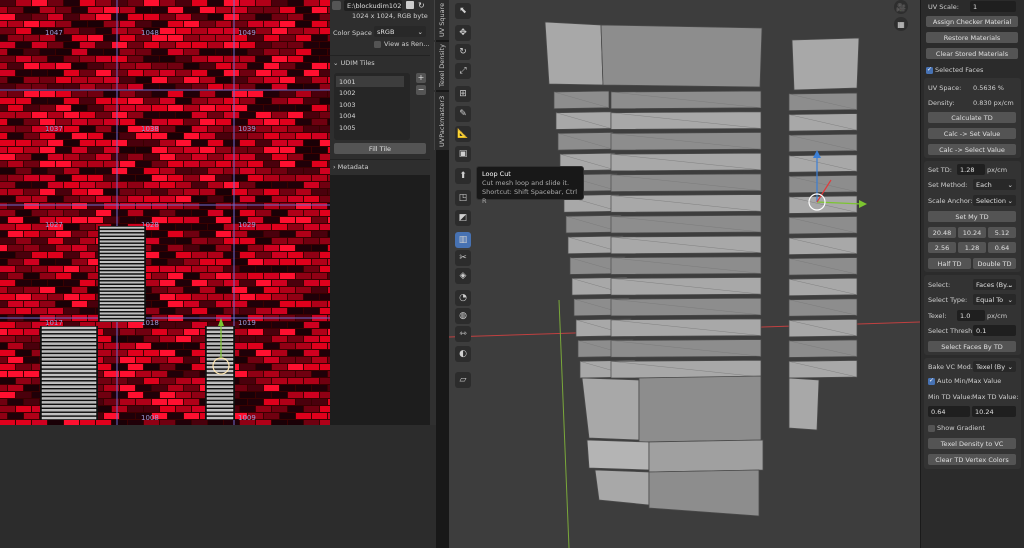 This screenshot has height=548, width=1024. What do you see at coordinates (1002, 247) in the screenshot?
I see `preset-td-button: 0.64` at bounding box center [1002, 247].